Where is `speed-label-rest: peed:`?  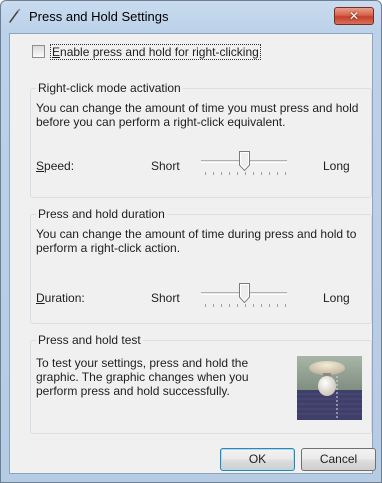 speed-label-rest: peed: is located at coordinates (59, 166).